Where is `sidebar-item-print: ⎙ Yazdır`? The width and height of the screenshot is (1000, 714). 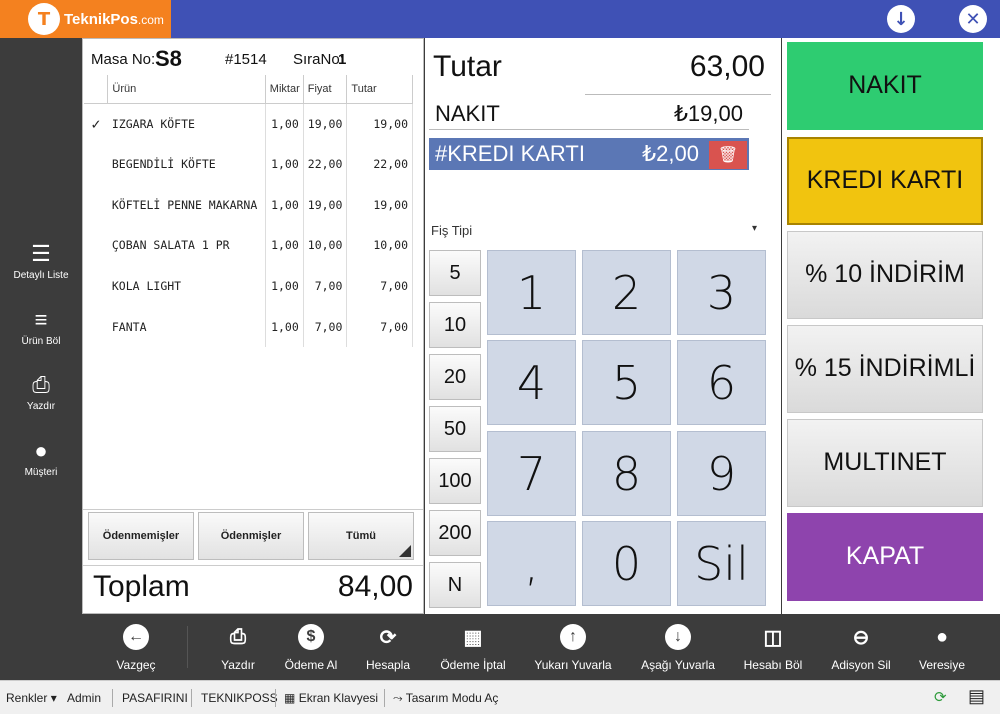
sidebar-item-print: ⎙ Yazdır is located at coordinates (41, 392).